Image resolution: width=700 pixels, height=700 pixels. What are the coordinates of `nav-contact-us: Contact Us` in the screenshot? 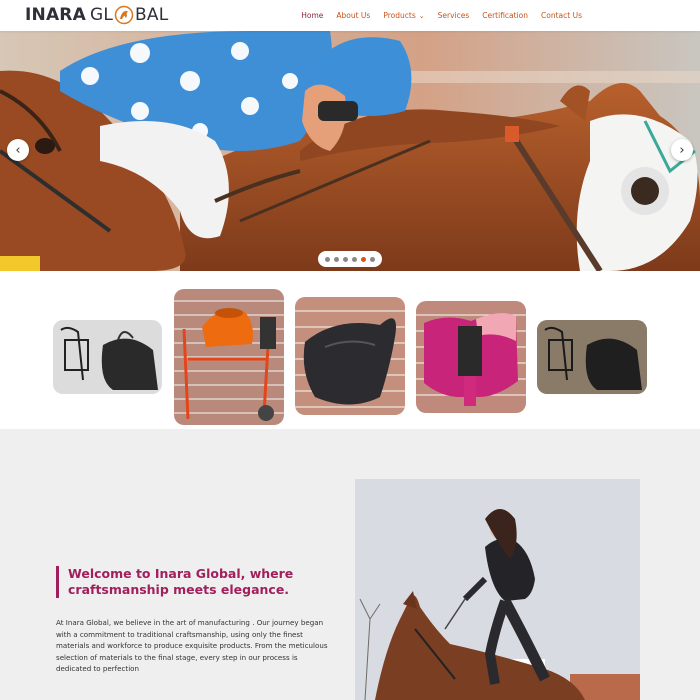 It's located at (561, 15).